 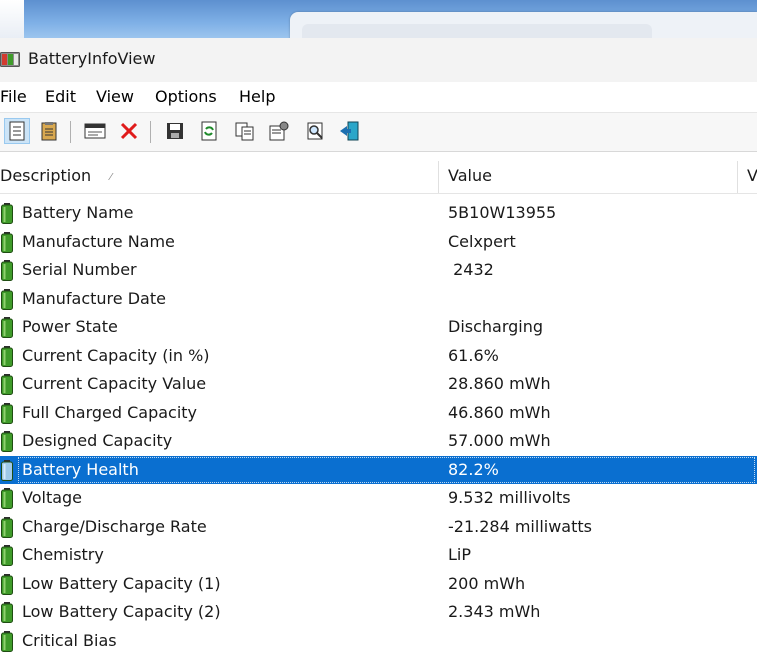 I want to click on row-value: 61.6%, so click(x=473, y=355).